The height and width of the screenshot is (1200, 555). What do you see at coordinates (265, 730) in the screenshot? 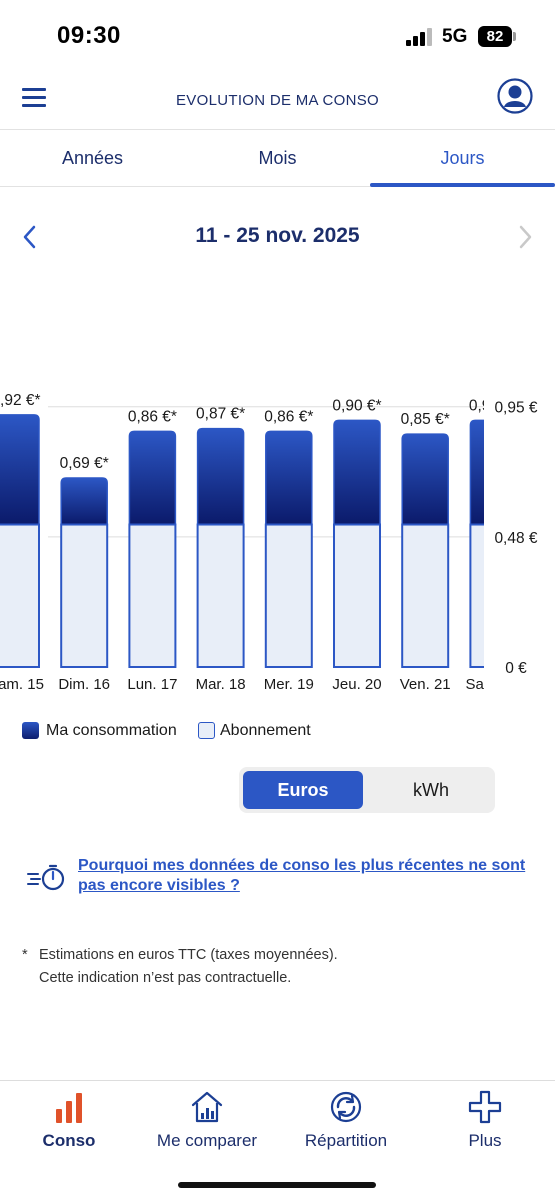
I see `legend-label: Abonnement` at bounding box center [265, 730].